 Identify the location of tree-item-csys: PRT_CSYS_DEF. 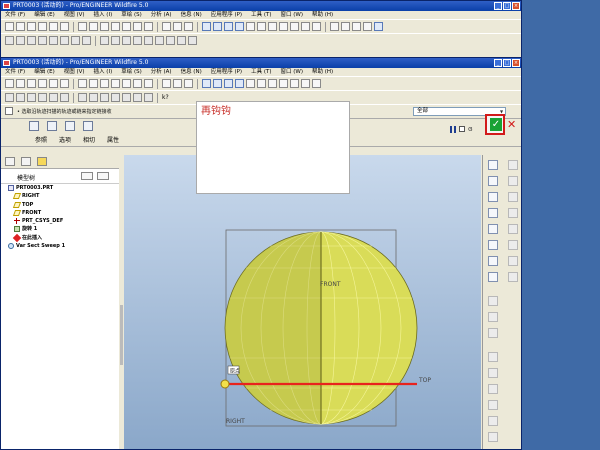
(62, 221).